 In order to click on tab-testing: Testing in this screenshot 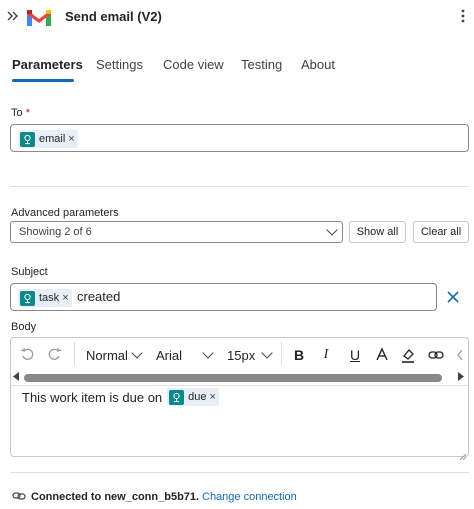, I will do `click(261, 64)`.